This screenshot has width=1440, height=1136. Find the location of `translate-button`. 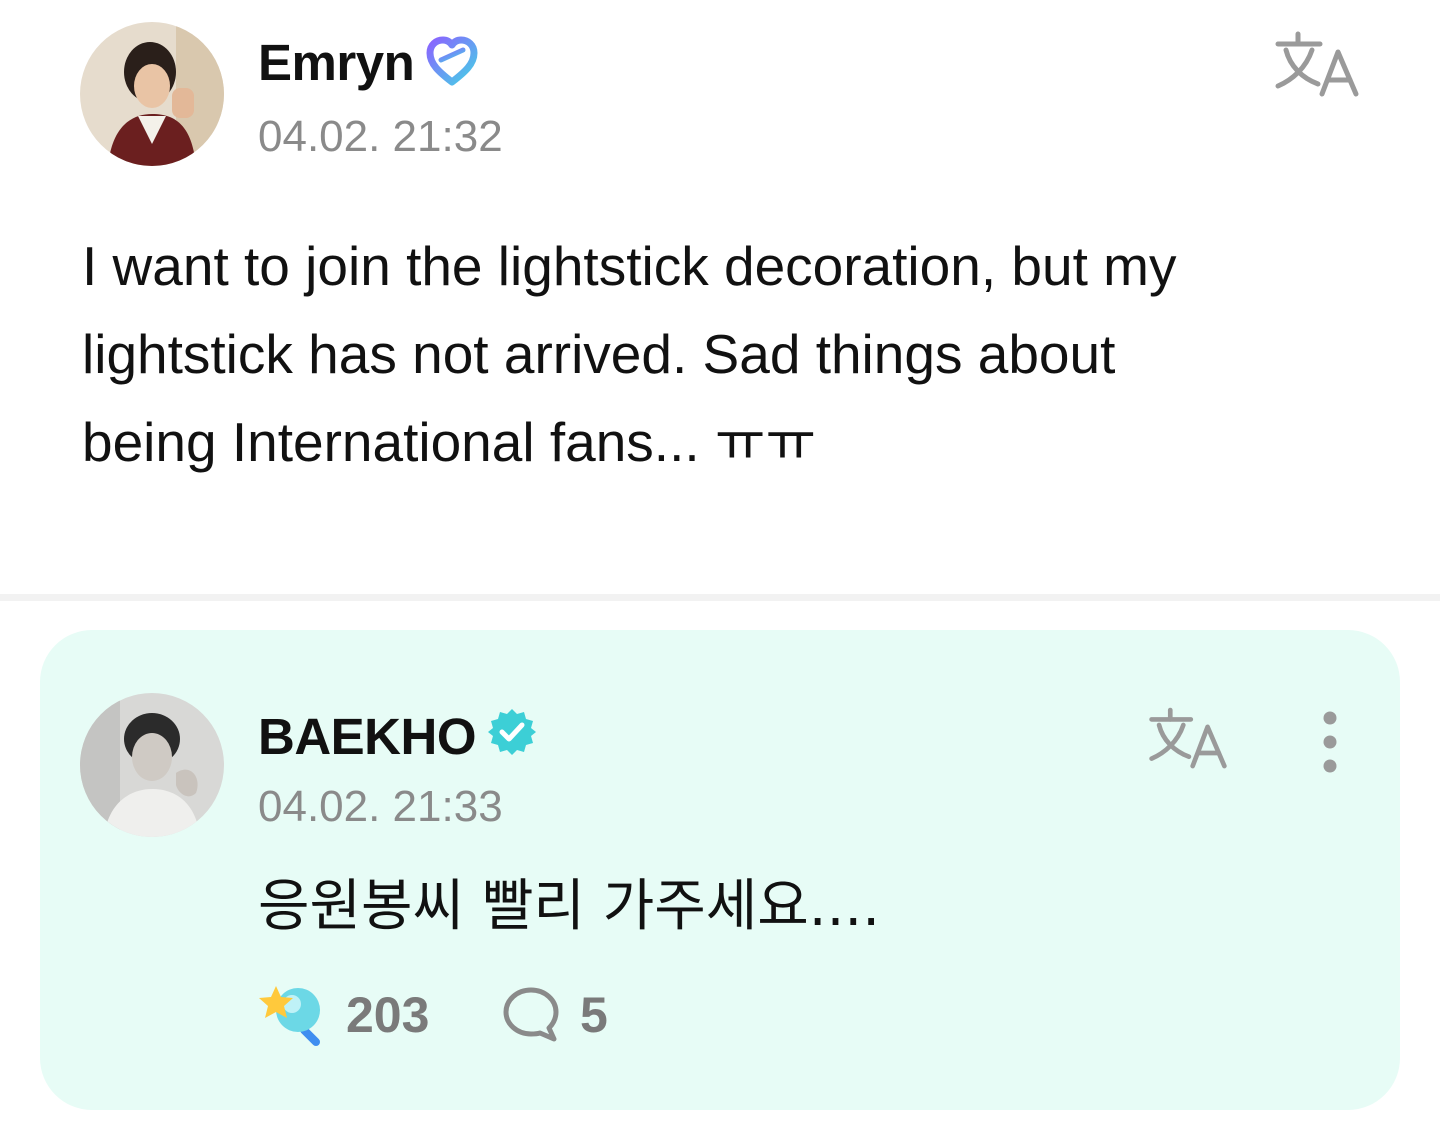

translate-button is located at coordinates (1317, 67).